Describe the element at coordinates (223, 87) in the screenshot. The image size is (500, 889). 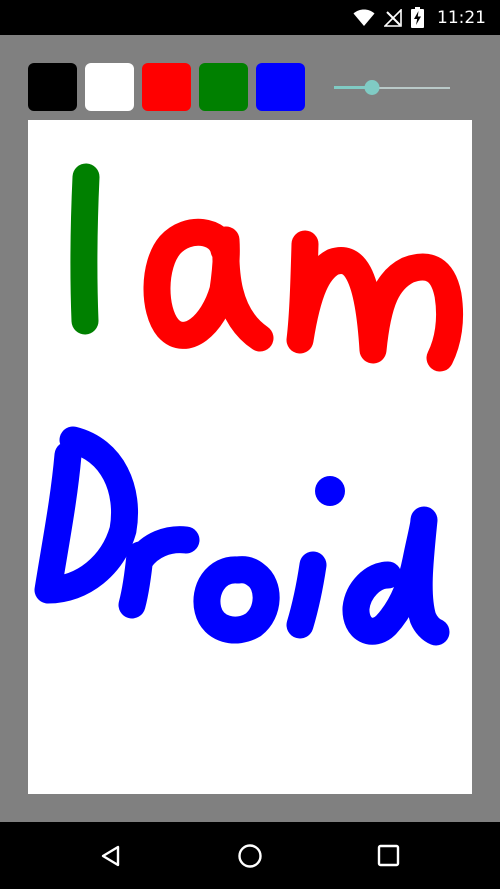
I see `color-swatch-green` at that location.